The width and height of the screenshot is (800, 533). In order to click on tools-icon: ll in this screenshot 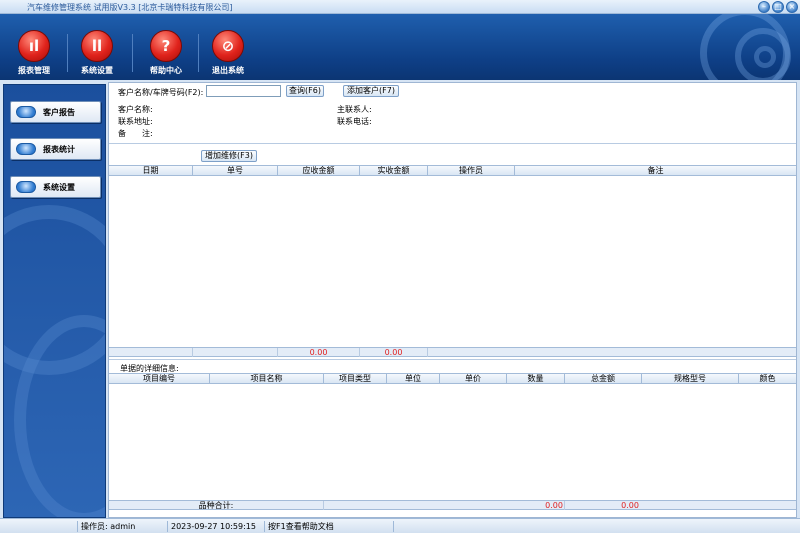, I will do `click(97, 46)`.